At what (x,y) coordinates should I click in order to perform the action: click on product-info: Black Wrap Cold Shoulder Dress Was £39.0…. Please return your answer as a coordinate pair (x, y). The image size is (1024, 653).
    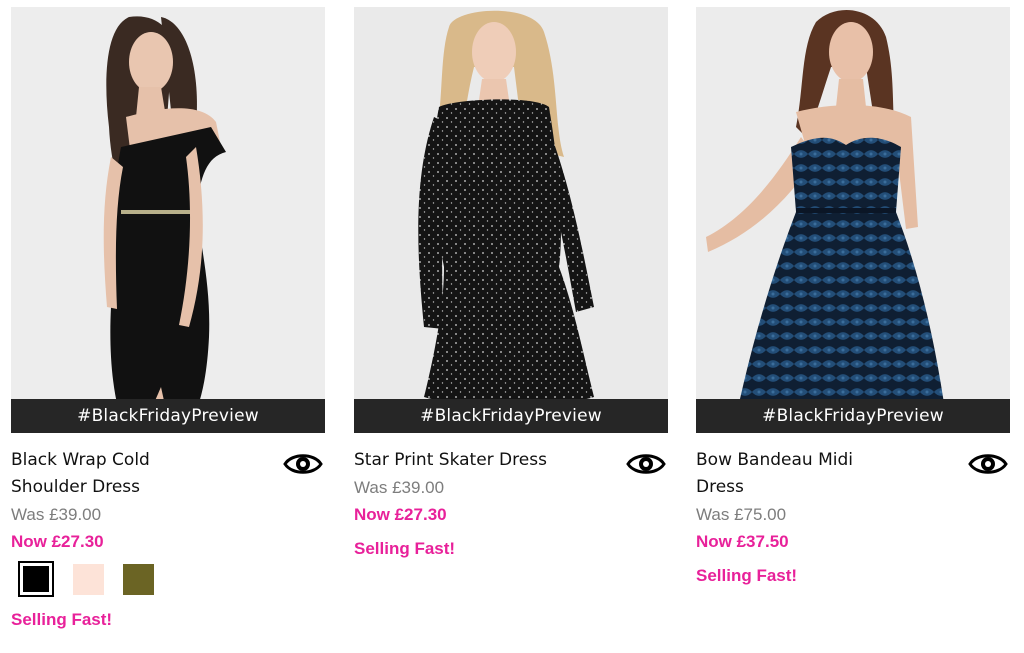
    Looking at the image, I should click on (168, 533).